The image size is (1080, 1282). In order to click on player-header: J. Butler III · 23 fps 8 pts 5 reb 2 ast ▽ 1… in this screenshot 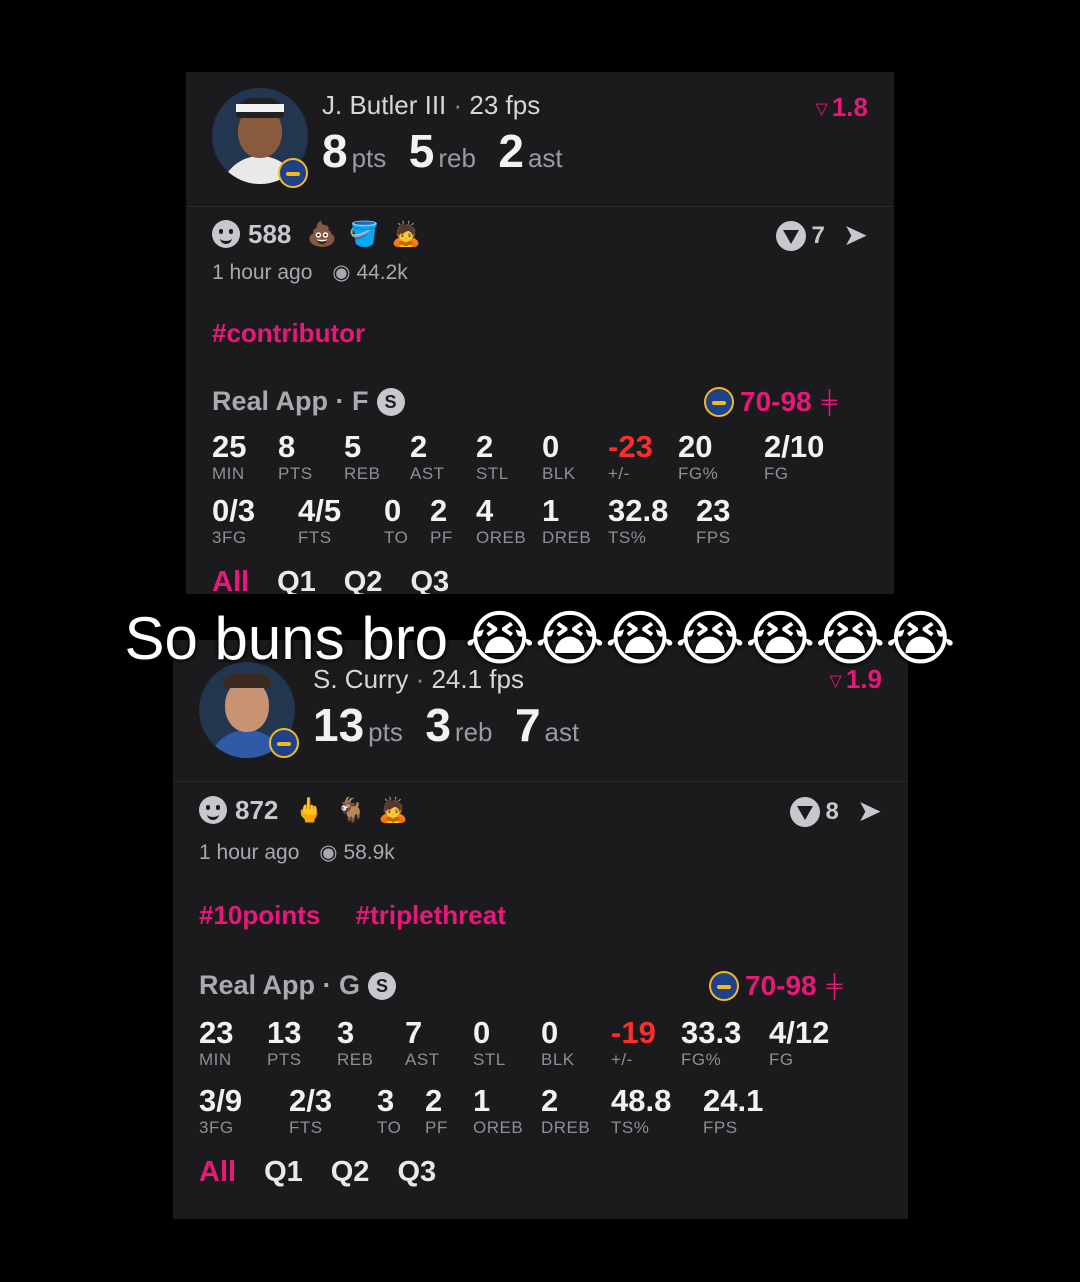, I will do `click(540, 139)`.